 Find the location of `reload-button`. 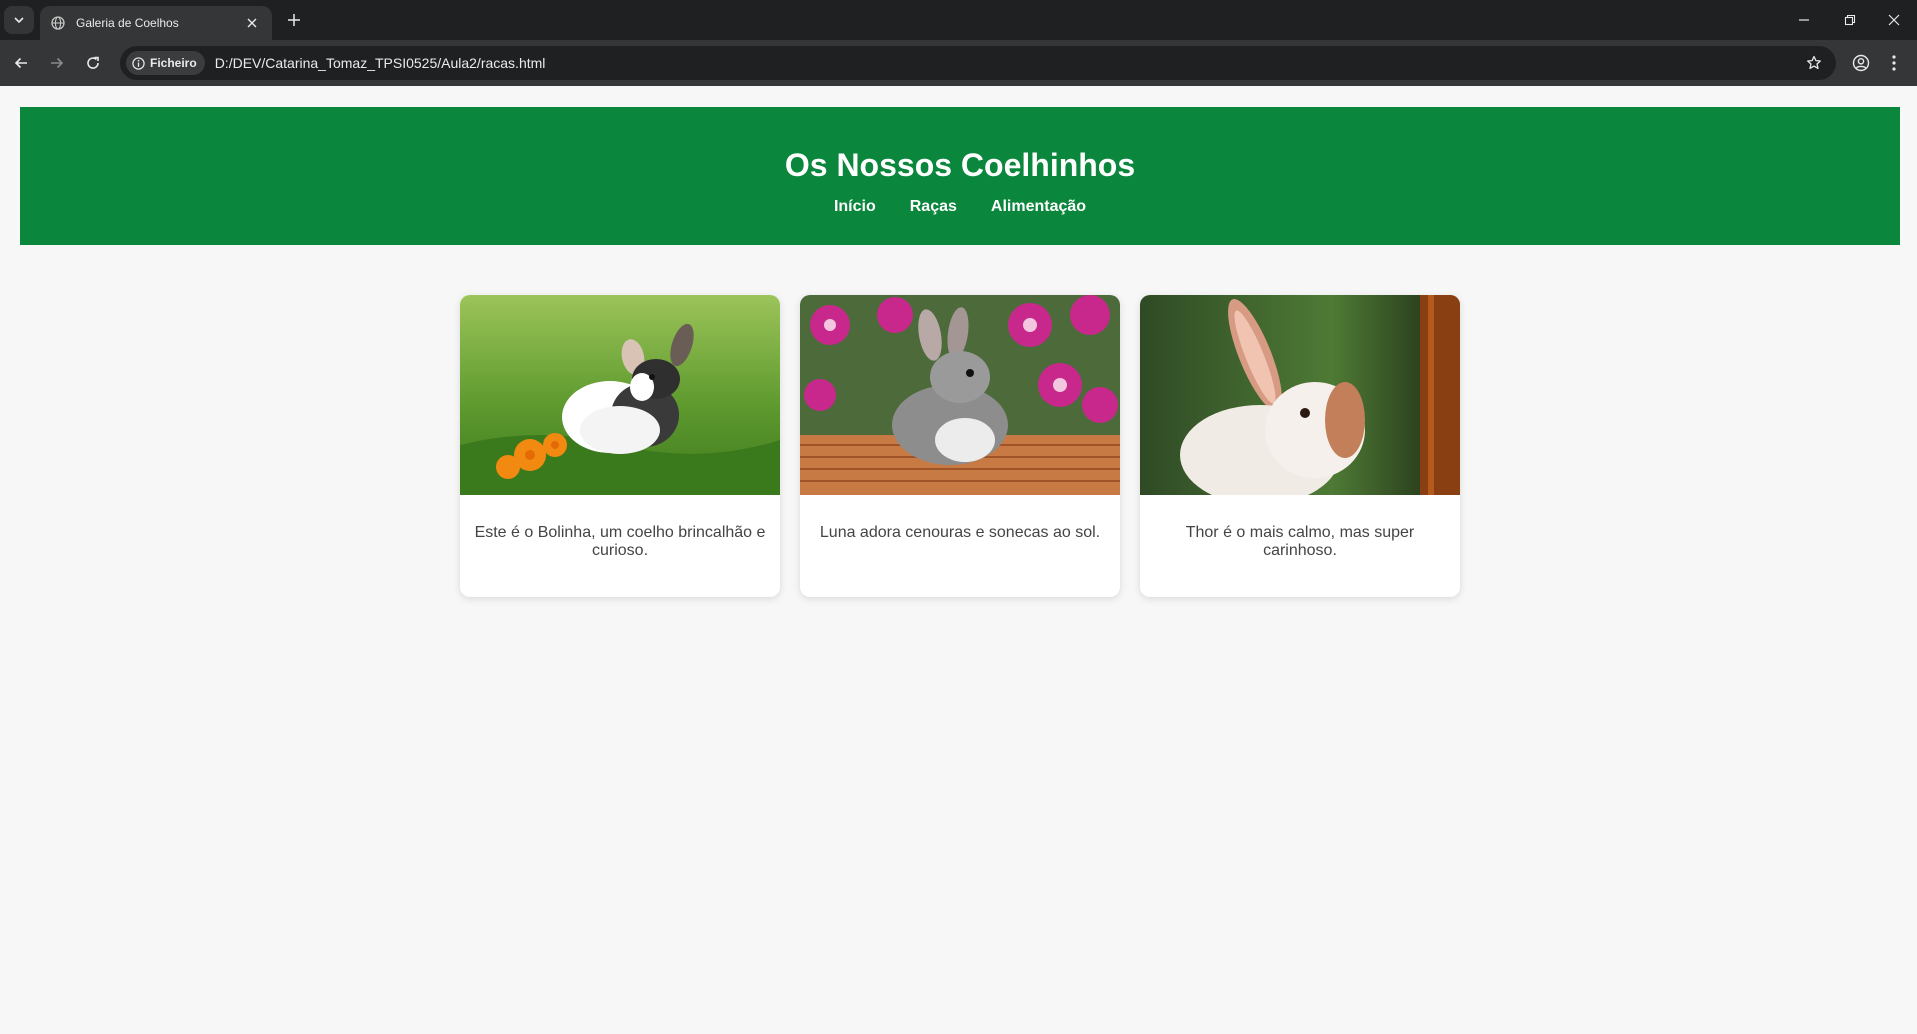

reload-button is located at coordinates (93, 63).